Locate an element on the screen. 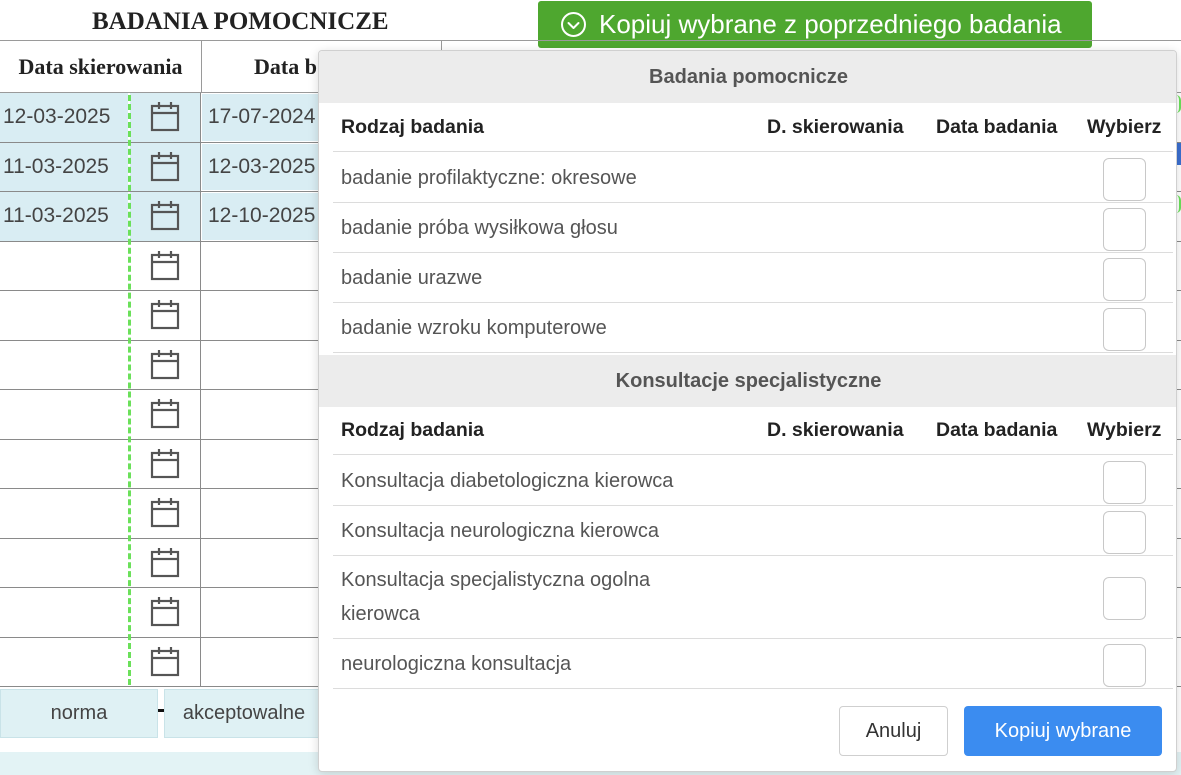 The width and height of the screenshot is (1181, 775). col-referral-date-header: Data skierowania is located at coordinates (101, 67).